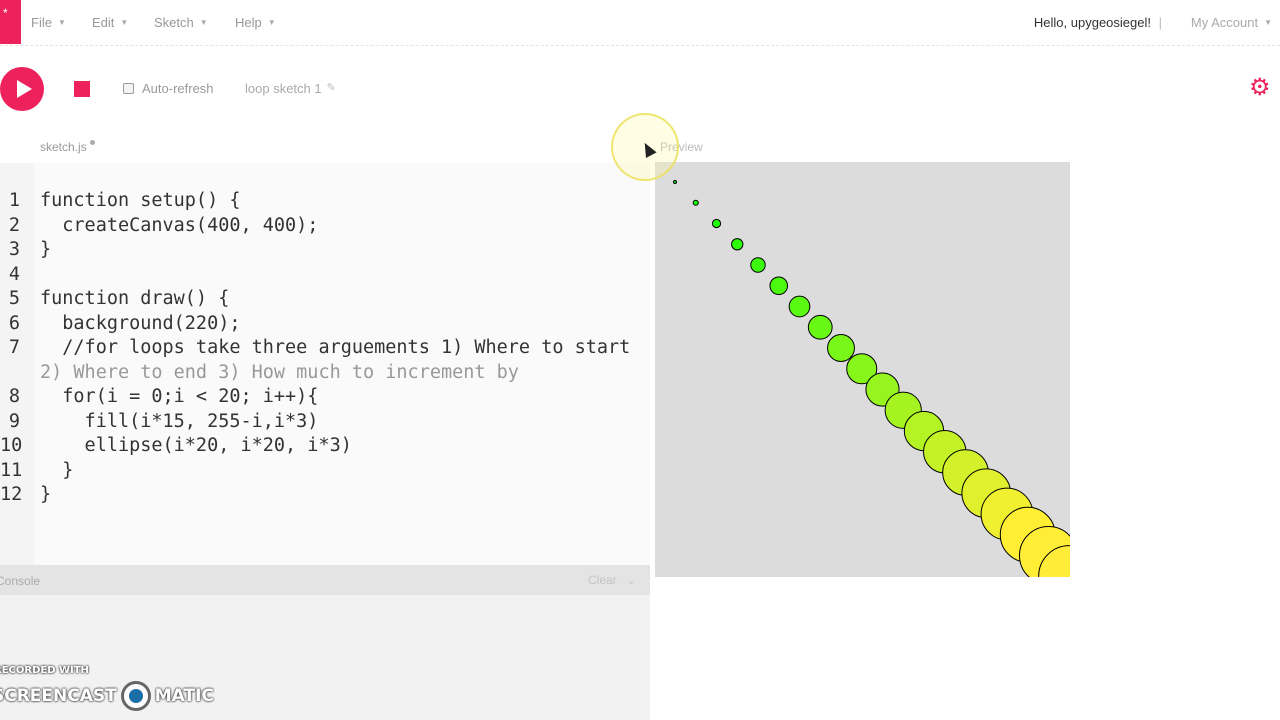 The image size is (1280, 720). Describe the element at coordinates (11, 494) in the screenshot. I see `line-number: 12` at that location.